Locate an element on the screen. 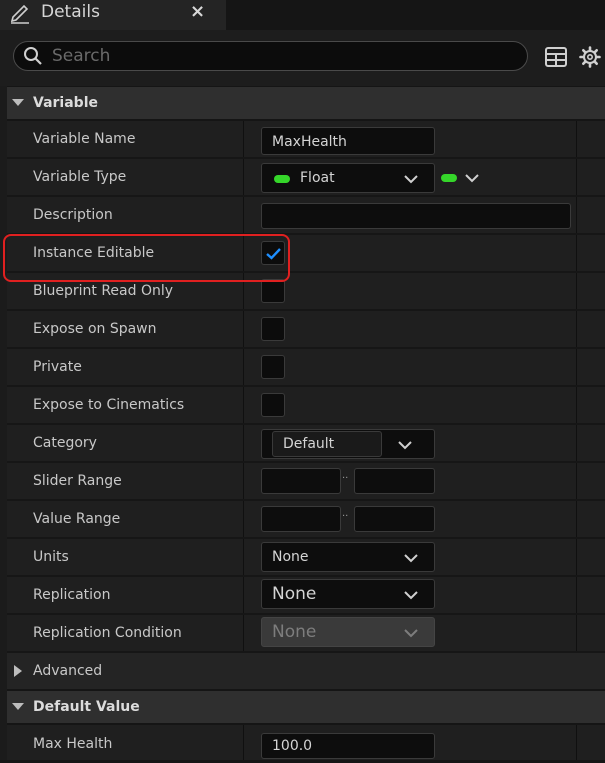 The image size is (605, 763). row-expose-on-spawn: Expose on Spawn is located at coordinates (306, 330).